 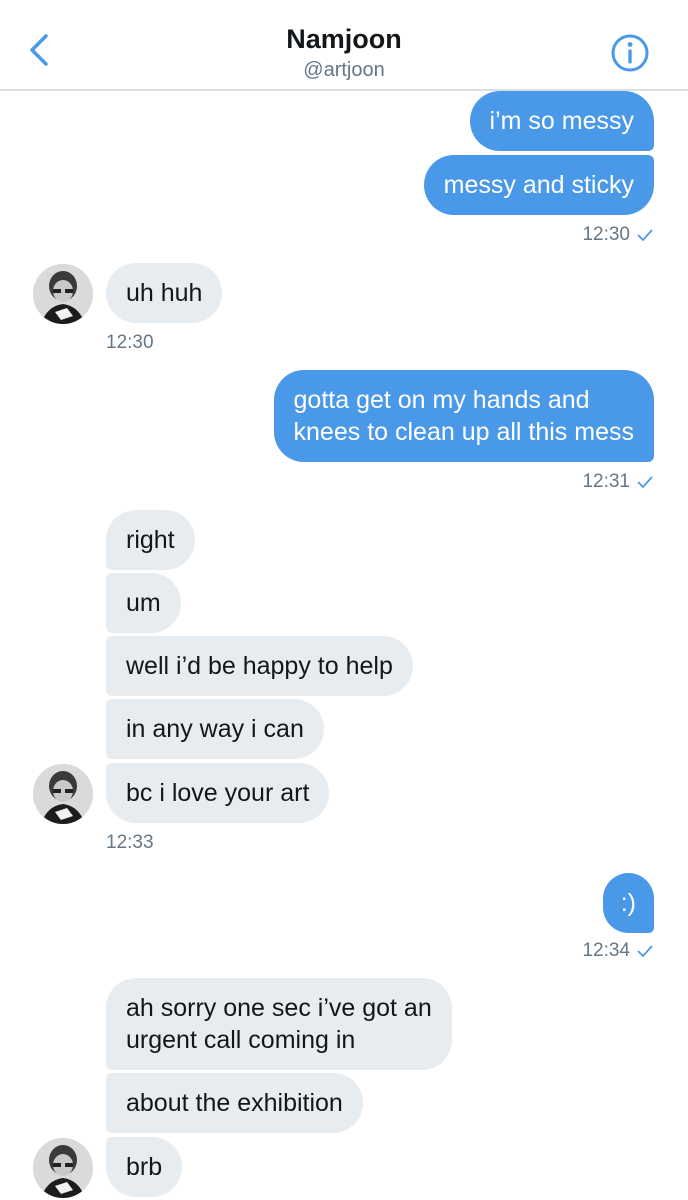 I want to click on info-icon, so click(x=630, y=53).